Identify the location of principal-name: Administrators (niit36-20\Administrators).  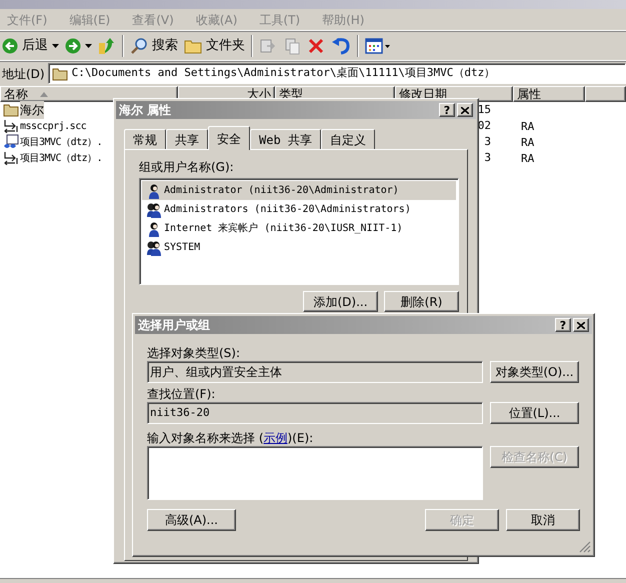
(287, 210).